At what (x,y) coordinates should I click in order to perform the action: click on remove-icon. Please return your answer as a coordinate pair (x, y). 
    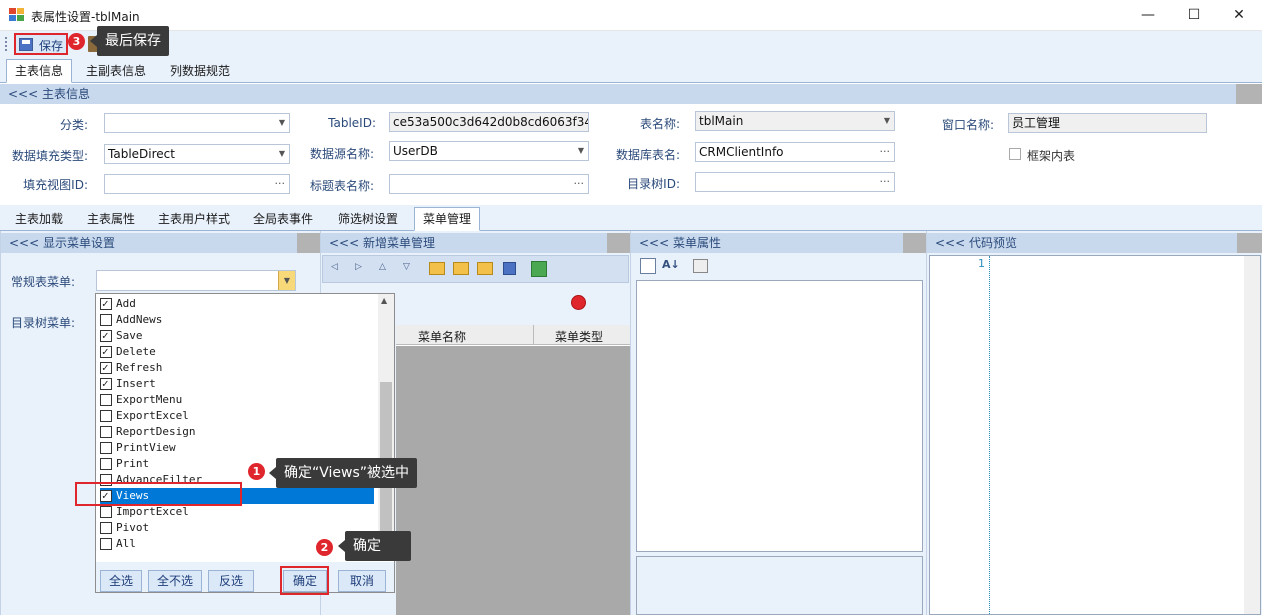
    Looking at the image, I should click on (578, 302).